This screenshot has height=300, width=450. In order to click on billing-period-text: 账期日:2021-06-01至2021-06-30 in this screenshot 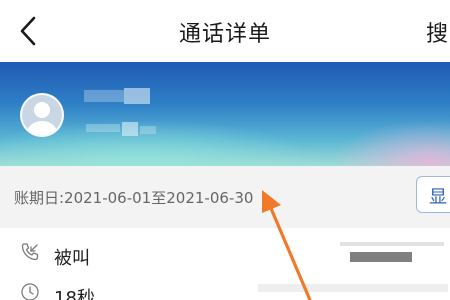, I will do `click(134, 198)`.